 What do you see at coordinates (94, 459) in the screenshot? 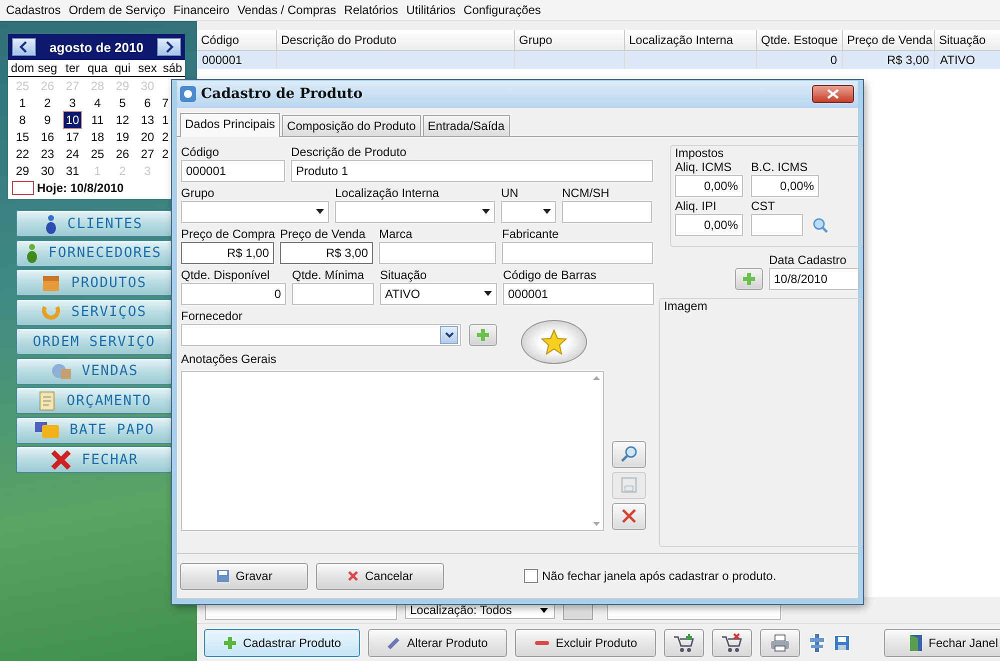
I see `nav-button: FECHAR` at bounding box center [94, 459].